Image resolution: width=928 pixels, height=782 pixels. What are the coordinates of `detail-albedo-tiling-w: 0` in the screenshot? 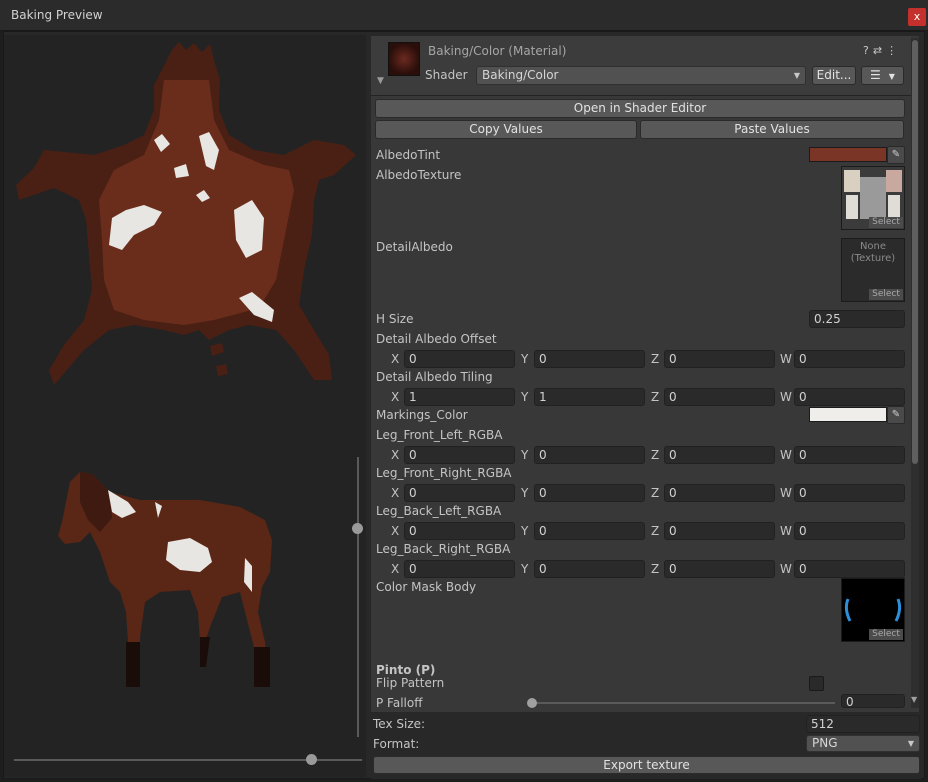 It's located at (849, 397).